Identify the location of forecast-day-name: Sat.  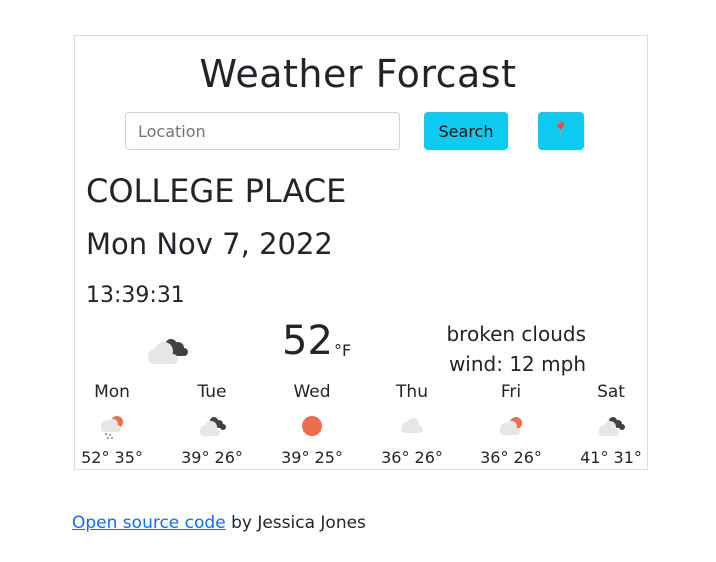
(611, 392).